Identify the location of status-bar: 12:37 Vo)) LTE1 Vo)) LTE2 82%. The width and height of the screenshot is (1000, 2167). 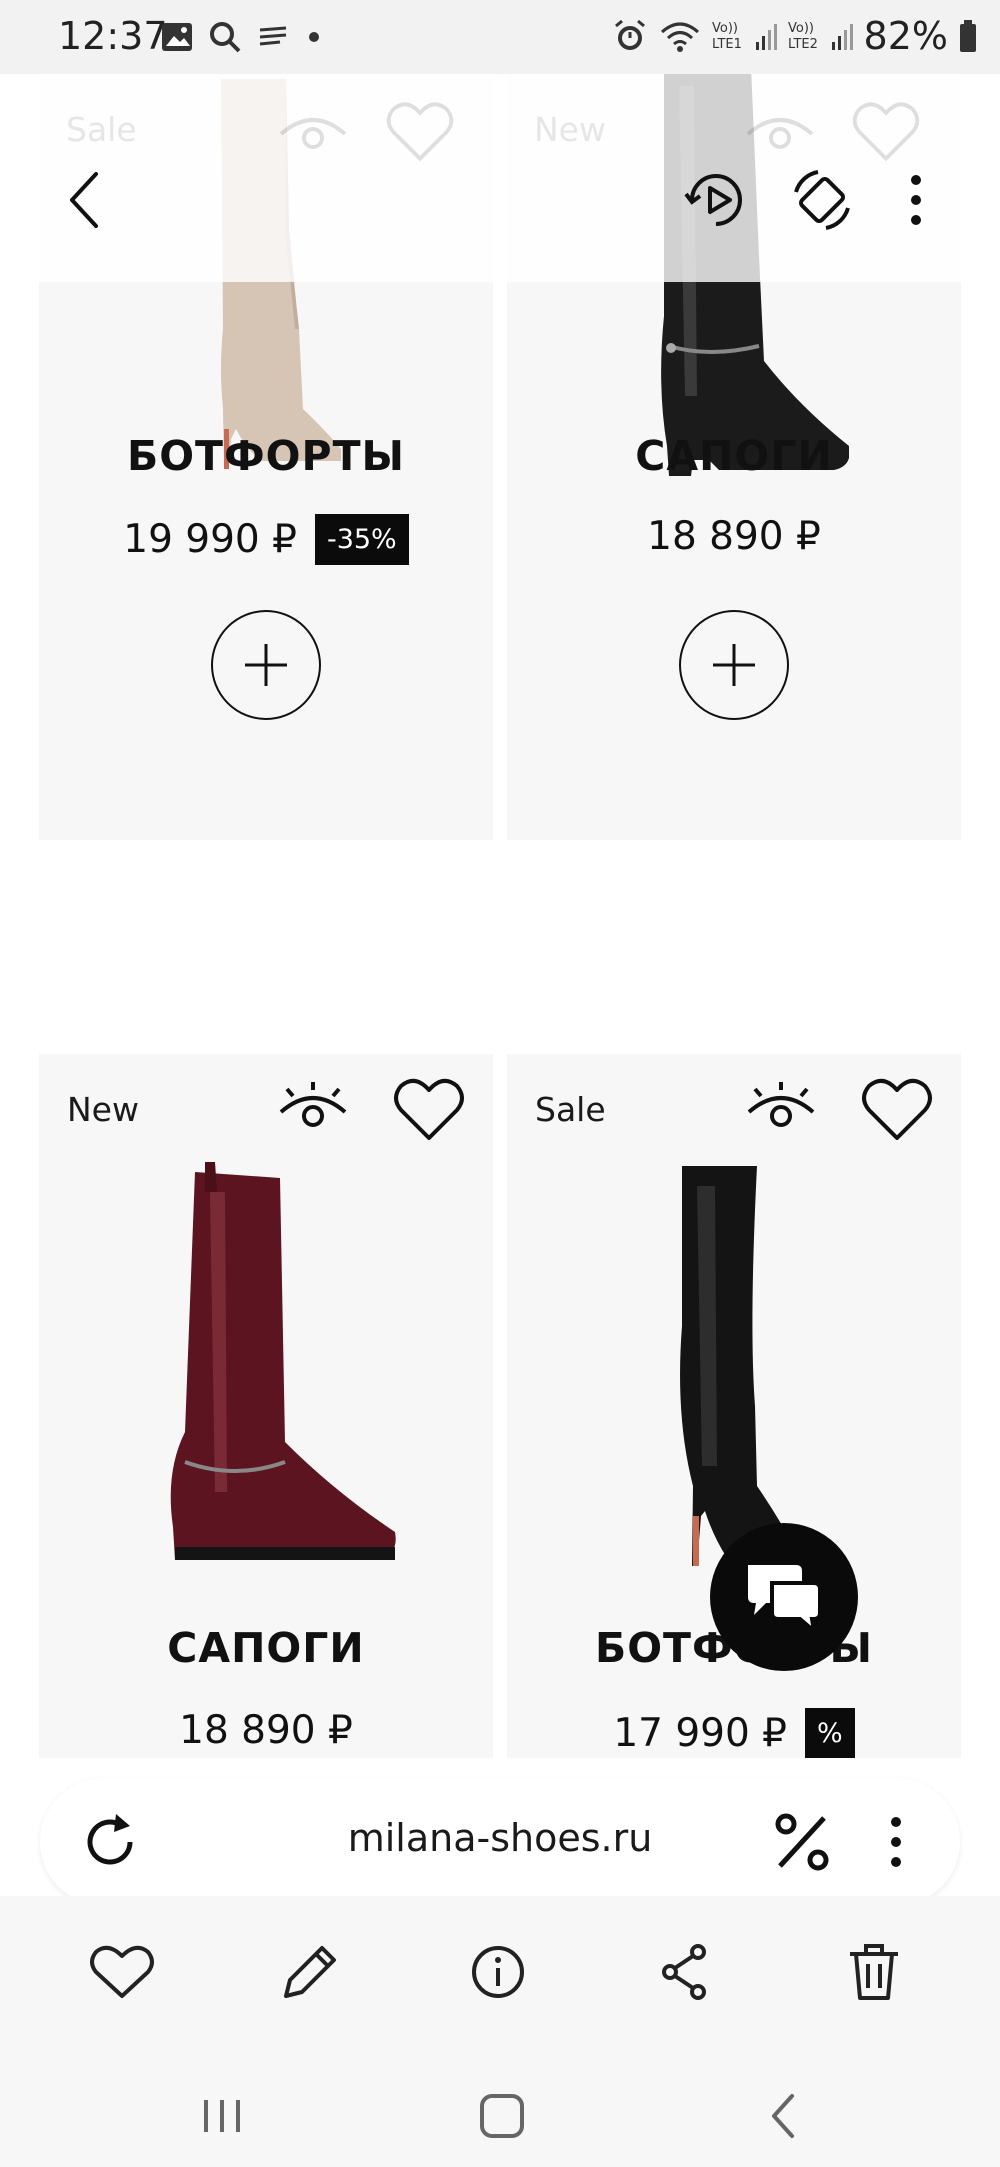
(500, 37).